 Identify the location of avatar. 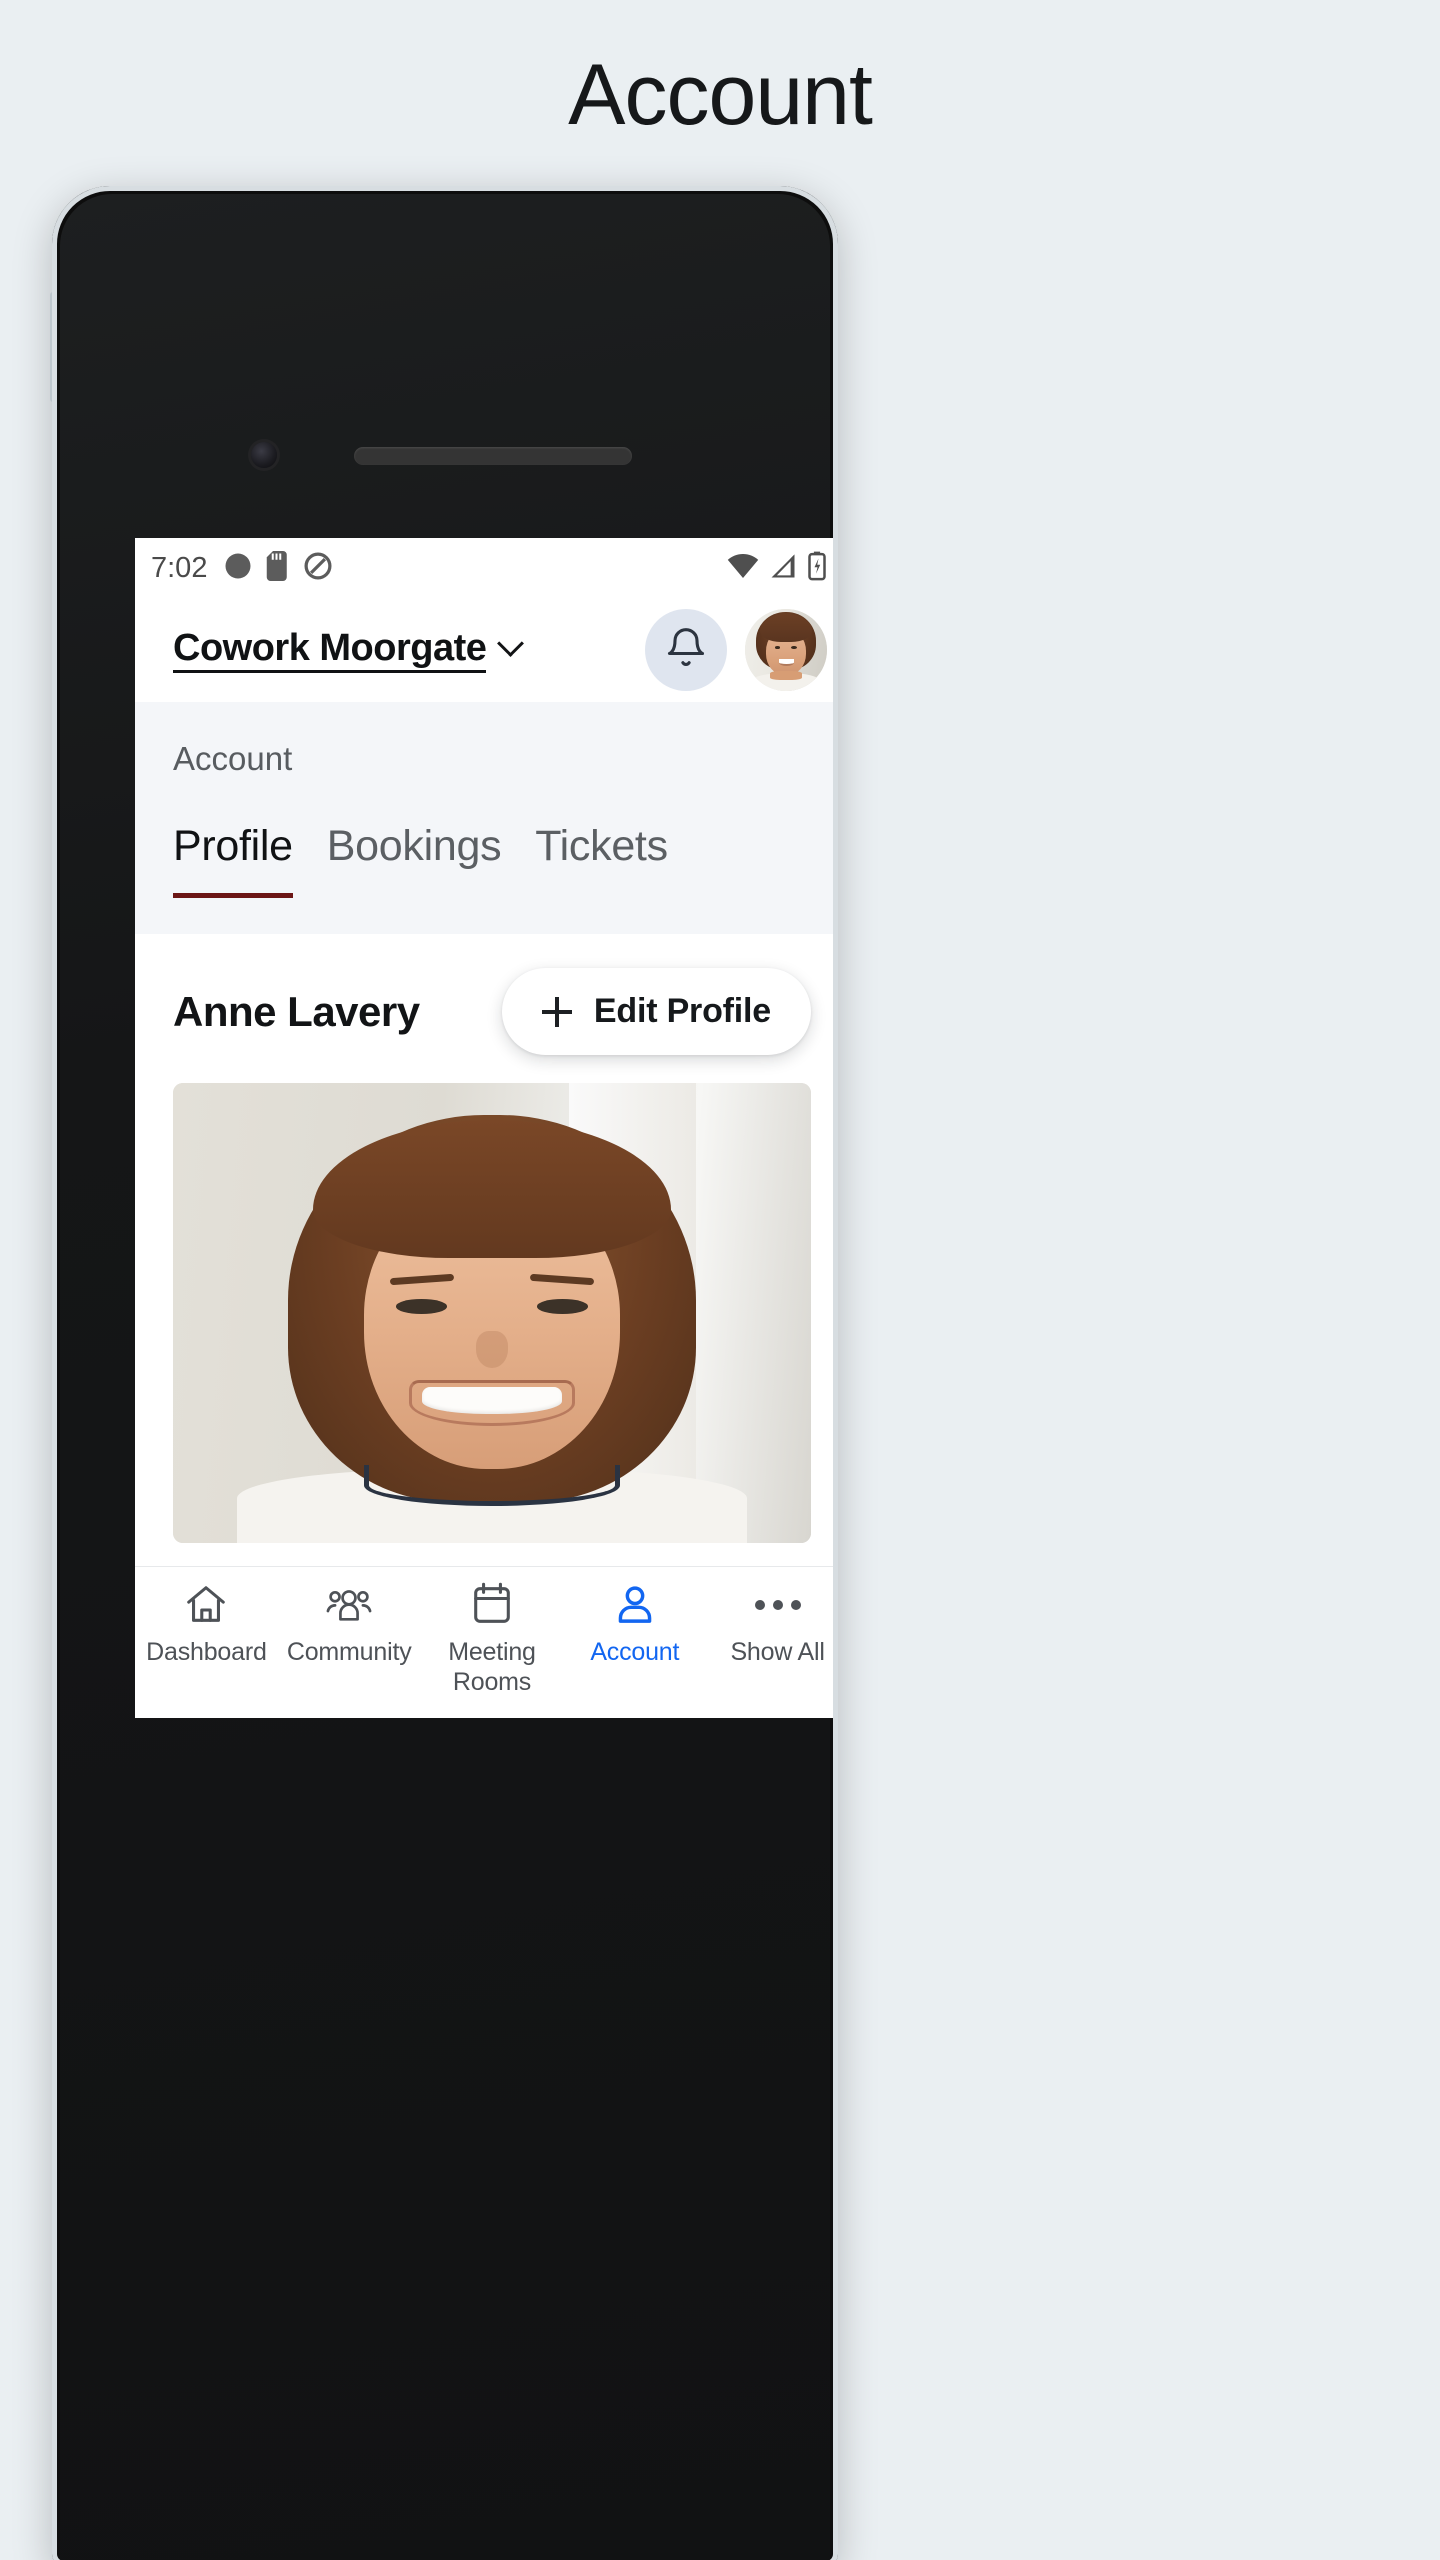
(786, 650).